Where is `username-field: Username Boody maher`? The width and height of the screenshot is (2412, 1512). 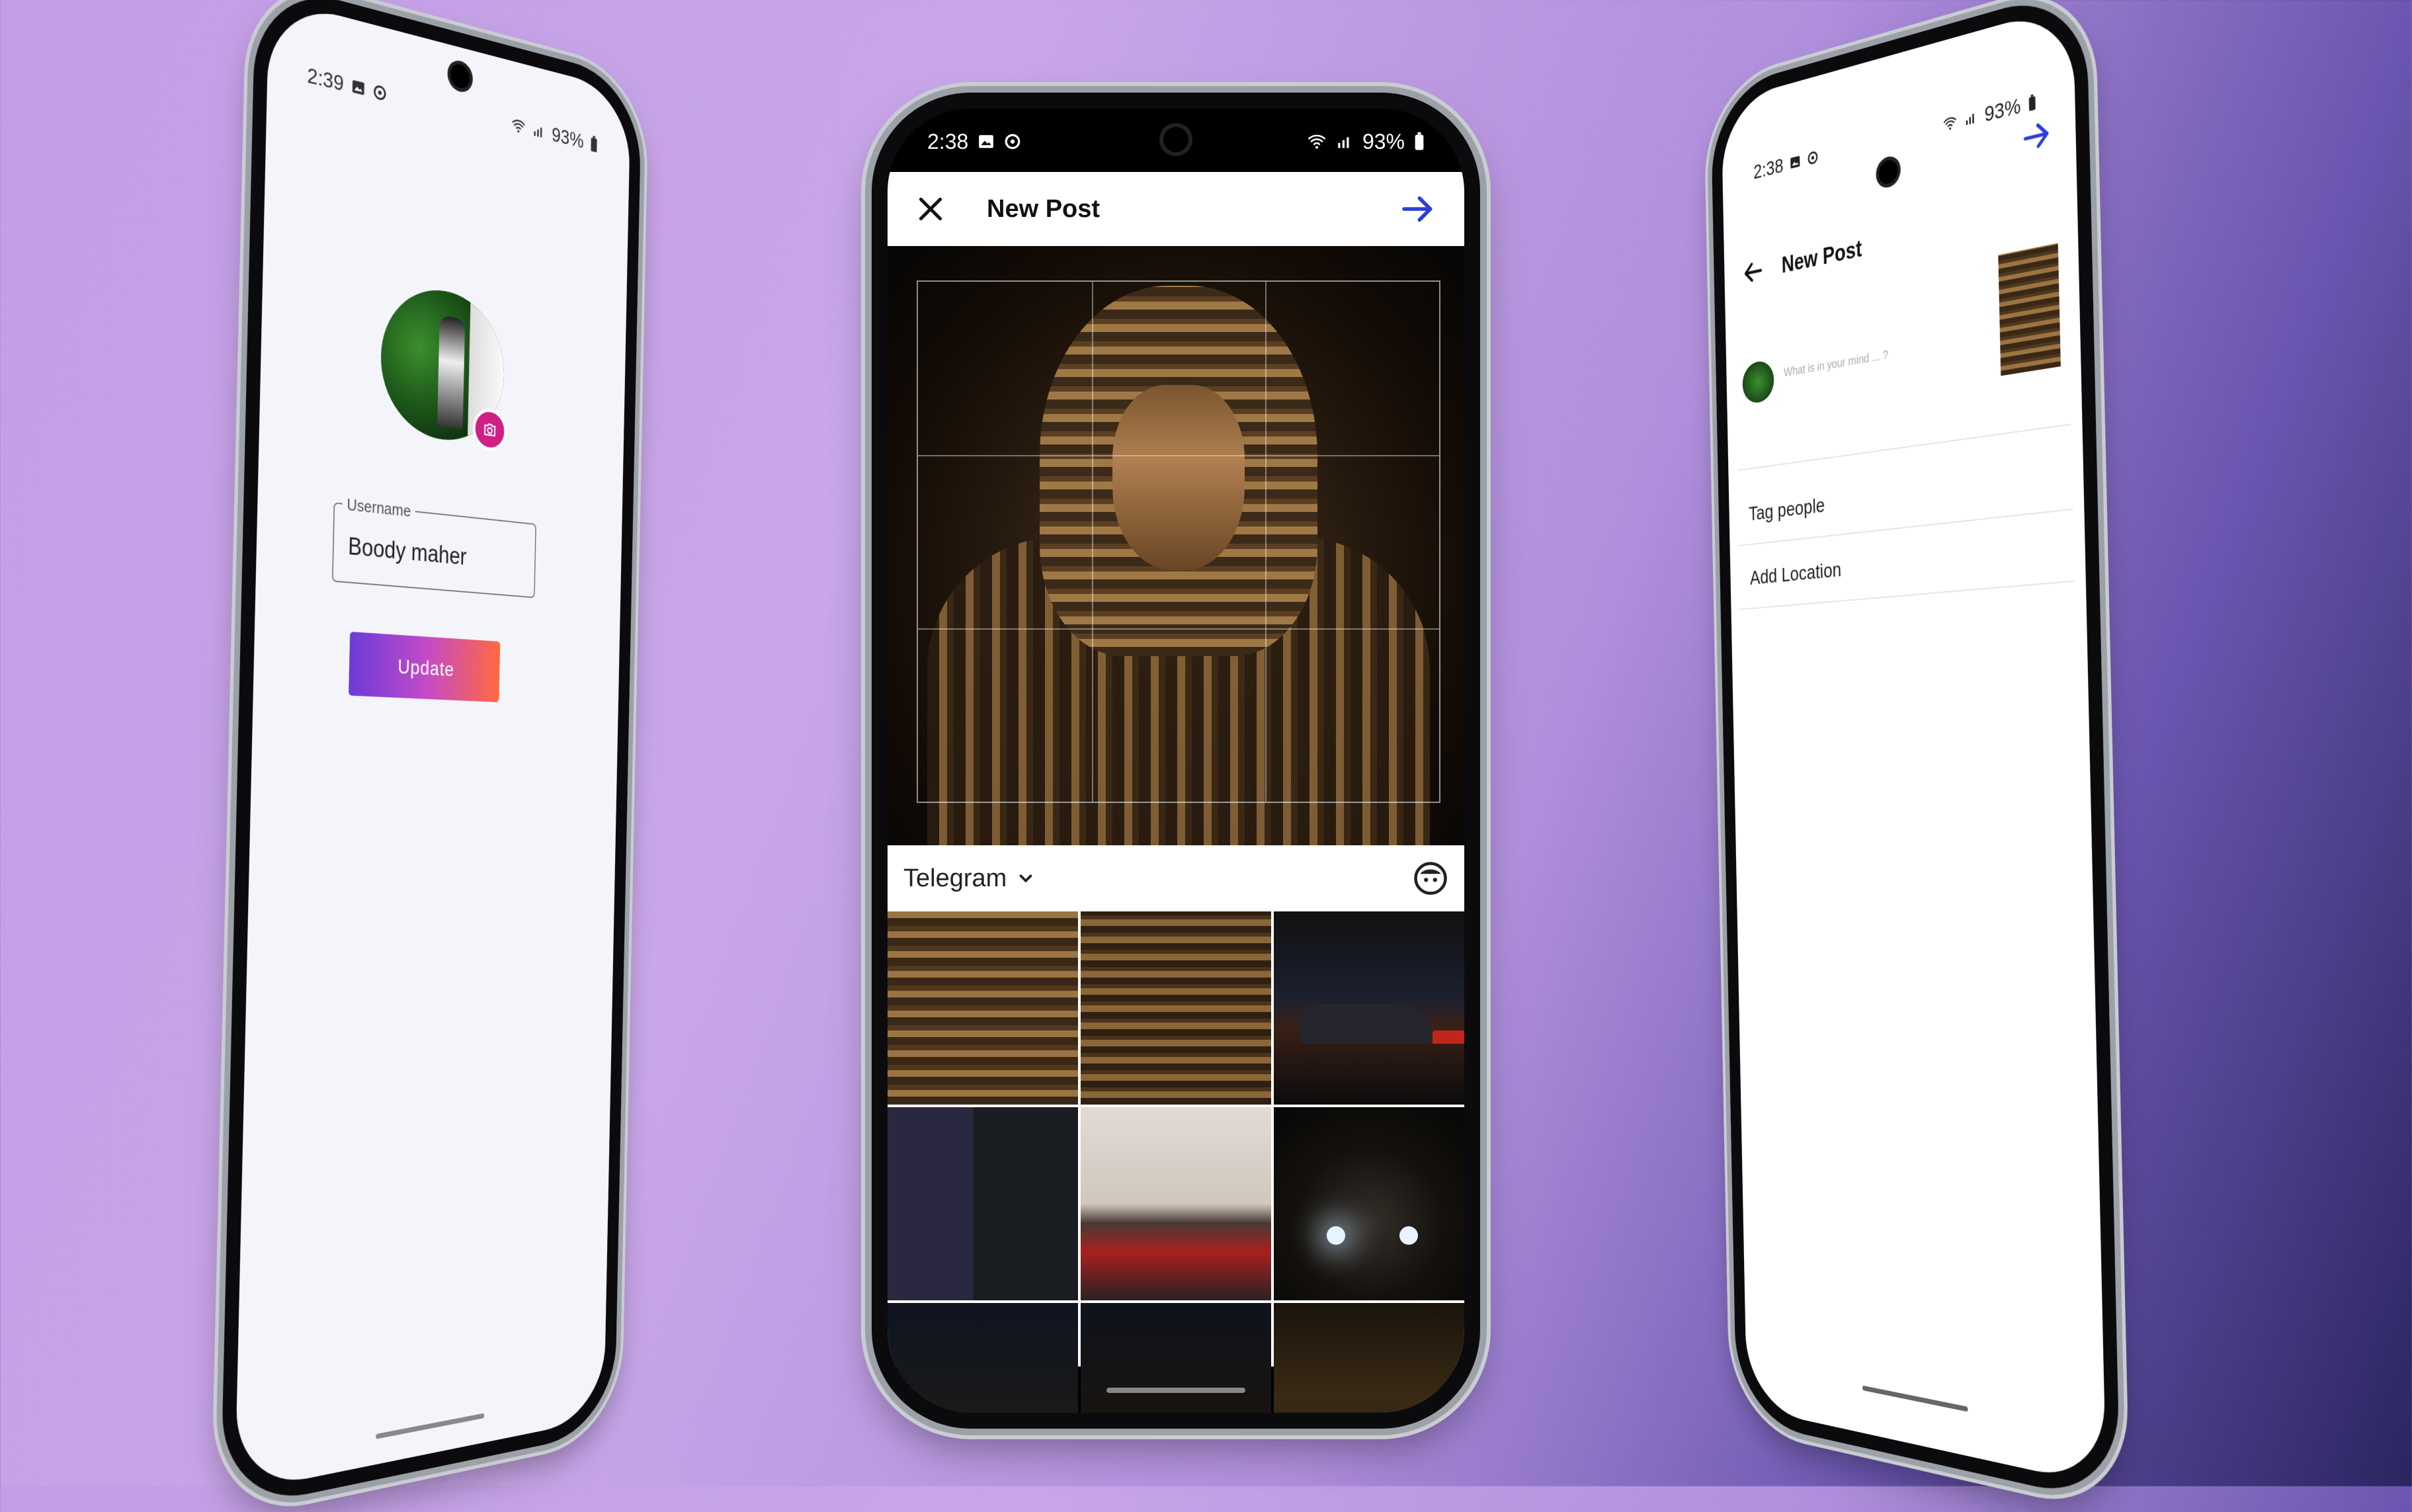 username-field: Username Boody maher is located at coordinates (433, 546).